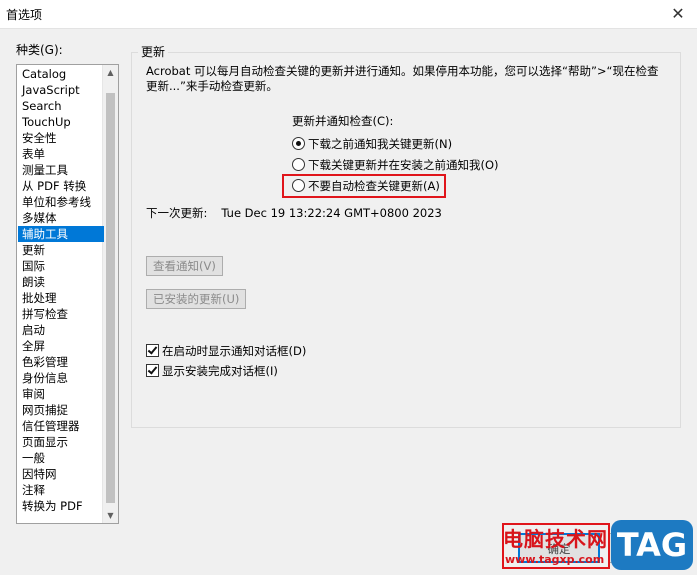 This screenshot has width=697, height=575. I want to click on categories-scrollbar: ▲ ▼, so click(110, 294).